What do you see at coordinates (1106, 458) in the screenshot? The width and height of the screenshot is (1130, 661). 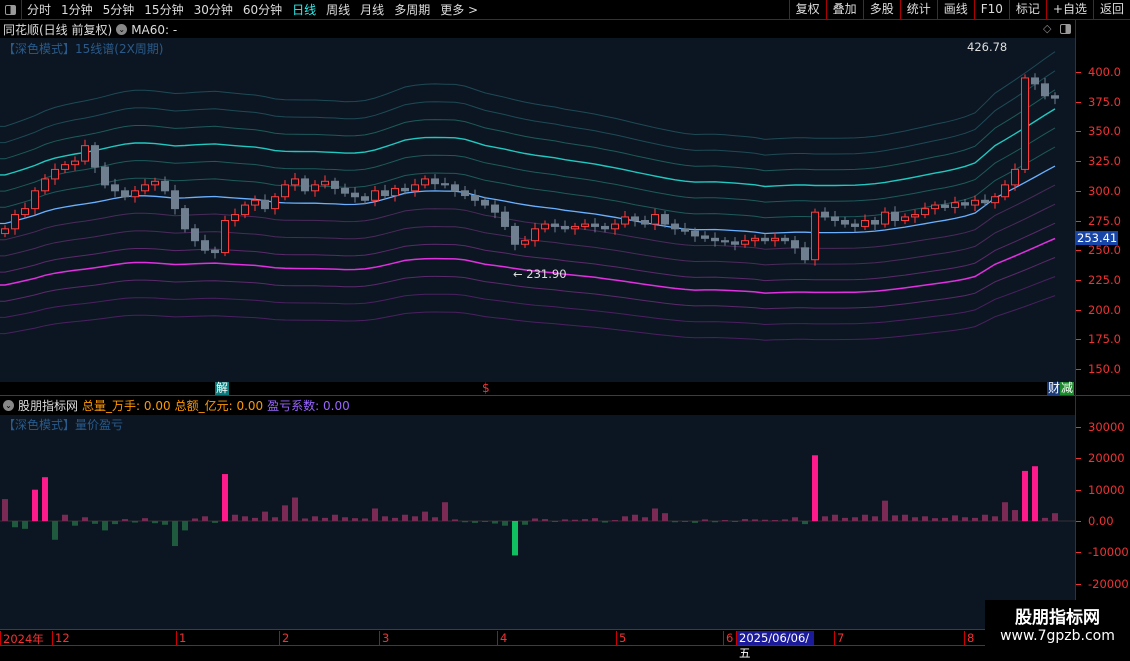 I see `volume-tick-label: 20000` at bounding box center [1106, 458].